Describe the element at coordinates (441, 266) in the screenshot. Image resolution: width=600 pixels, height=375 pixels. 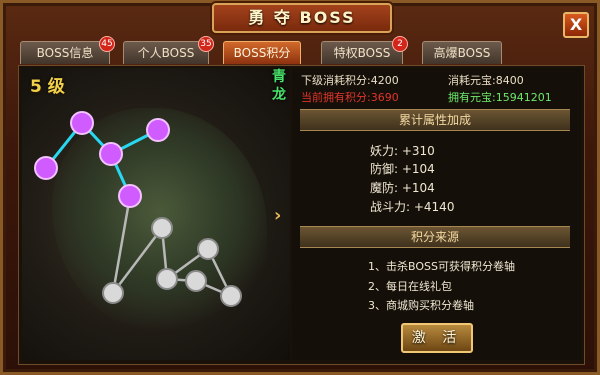
I see `source-line: 1、击杀BOSS可获得积分卷轴` at that location.